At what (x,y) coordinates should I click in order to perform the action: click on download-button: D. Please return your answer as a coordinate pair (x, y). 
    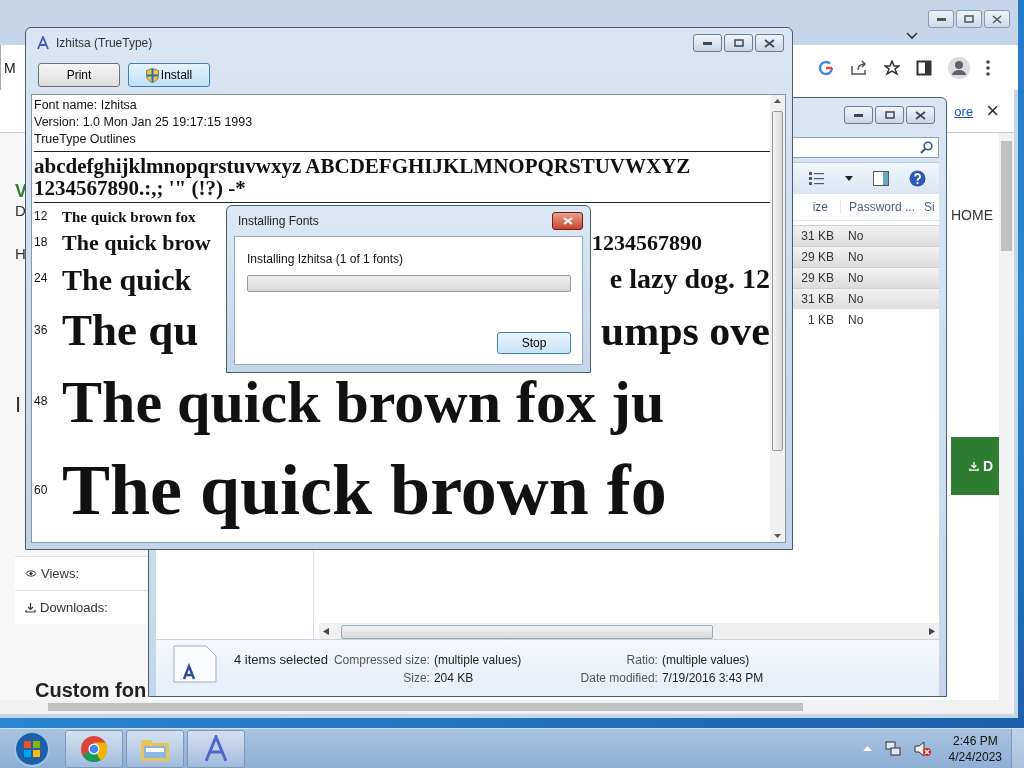
    Looking at the image, I should click on (975, 466).